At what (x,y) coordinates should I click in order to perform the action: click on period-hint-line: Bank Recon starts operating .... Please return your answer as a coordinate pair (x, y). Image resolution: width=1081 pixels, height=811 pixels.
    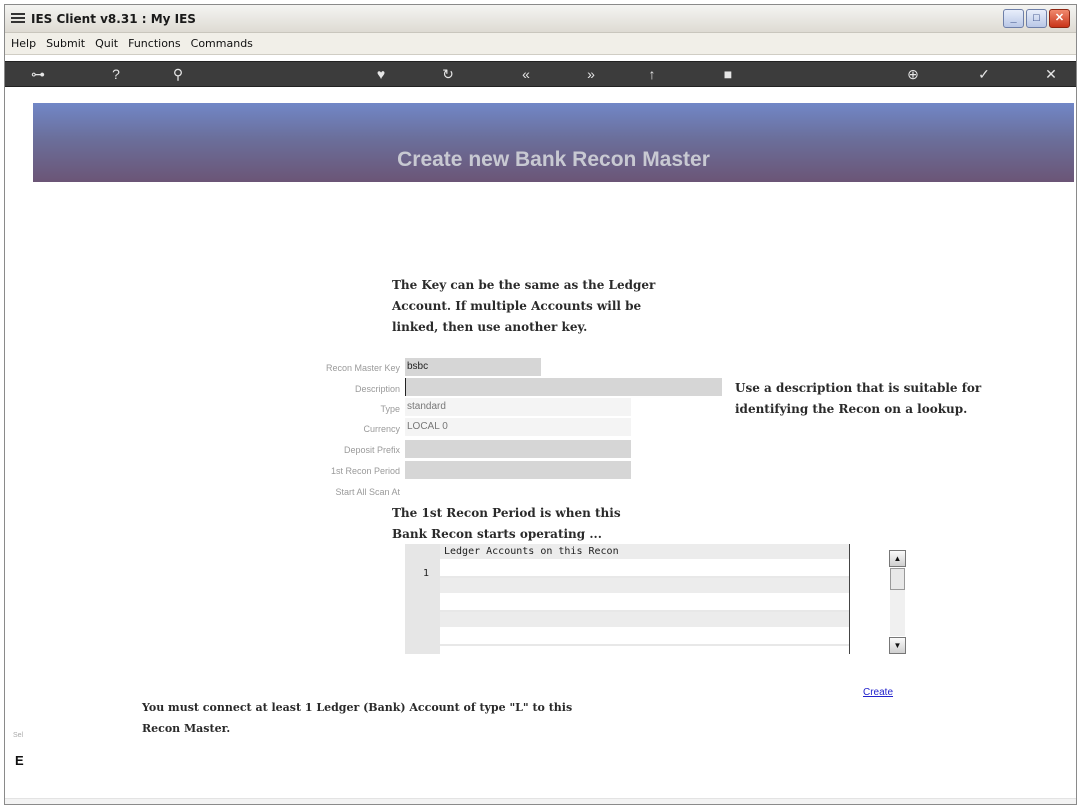
    Looking at the image, I should click on (497, 534).